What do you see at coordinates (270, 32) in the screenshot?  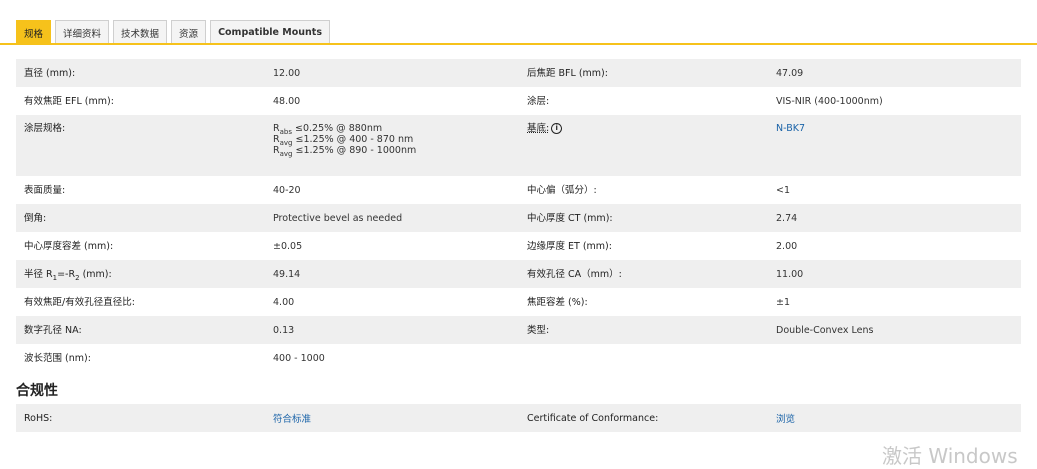 I see `tab-compatible-mounts: Compatible Mounts` at bounding box center [270, 32].